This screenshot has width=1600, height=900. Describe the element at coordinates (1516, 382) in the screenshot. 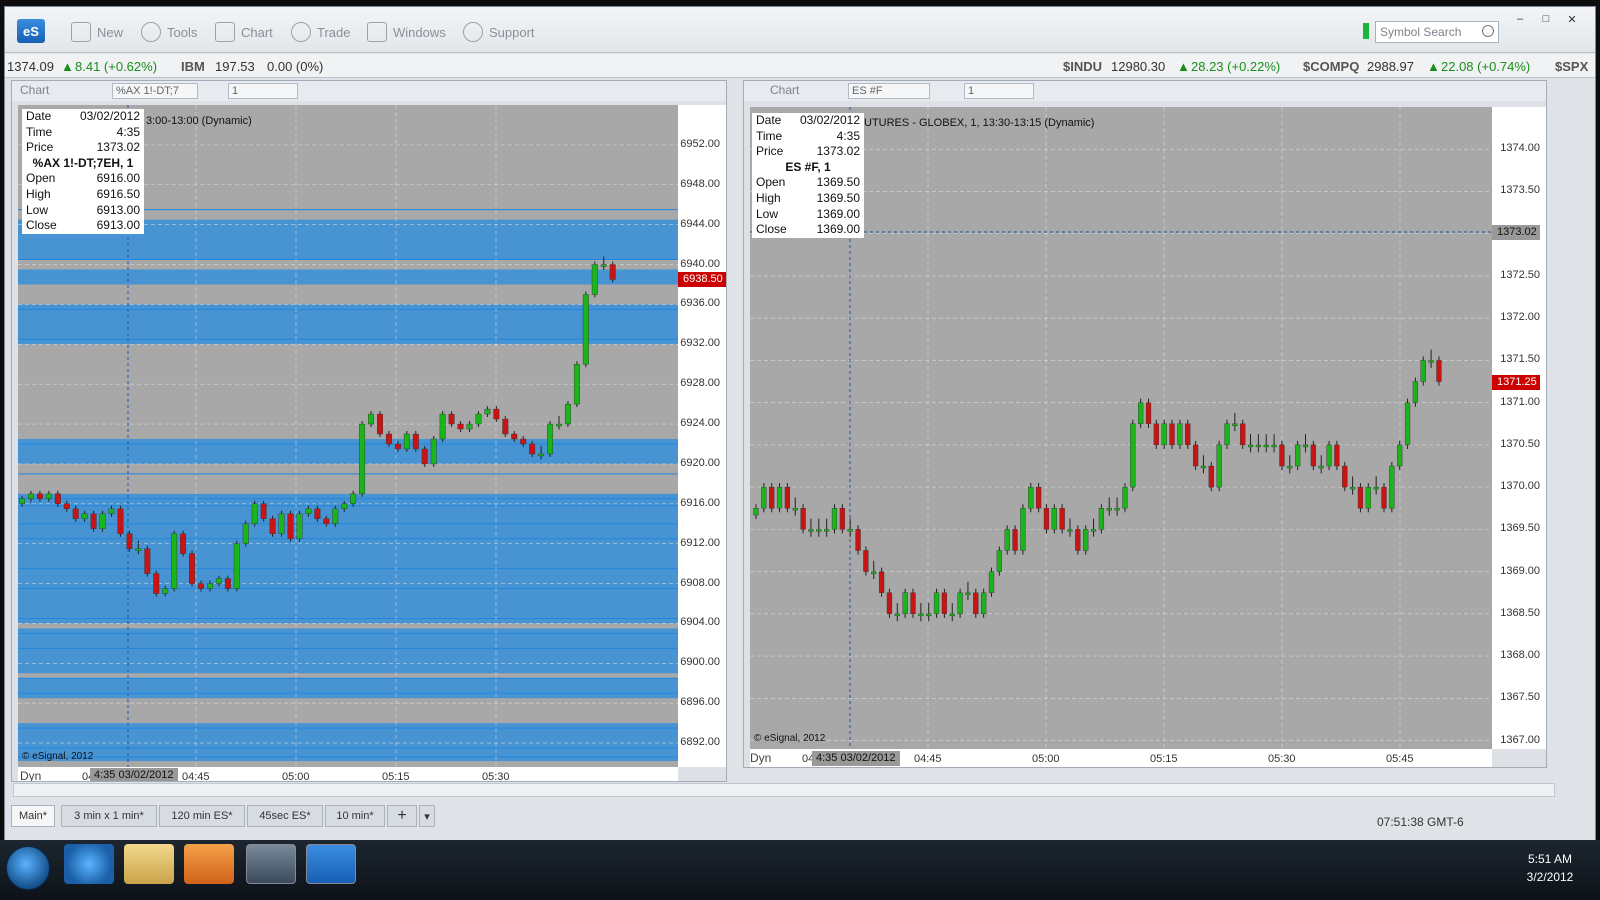

I see `last-price-tag: 1371.25` at that location.